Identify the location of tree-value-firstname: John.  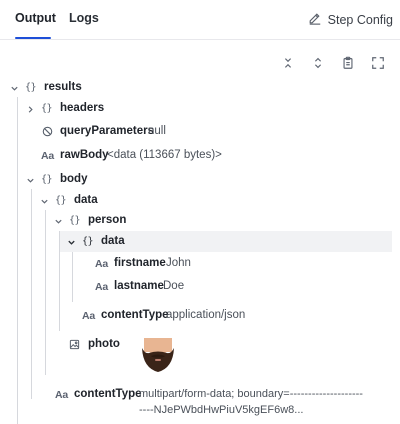
(178, 263).